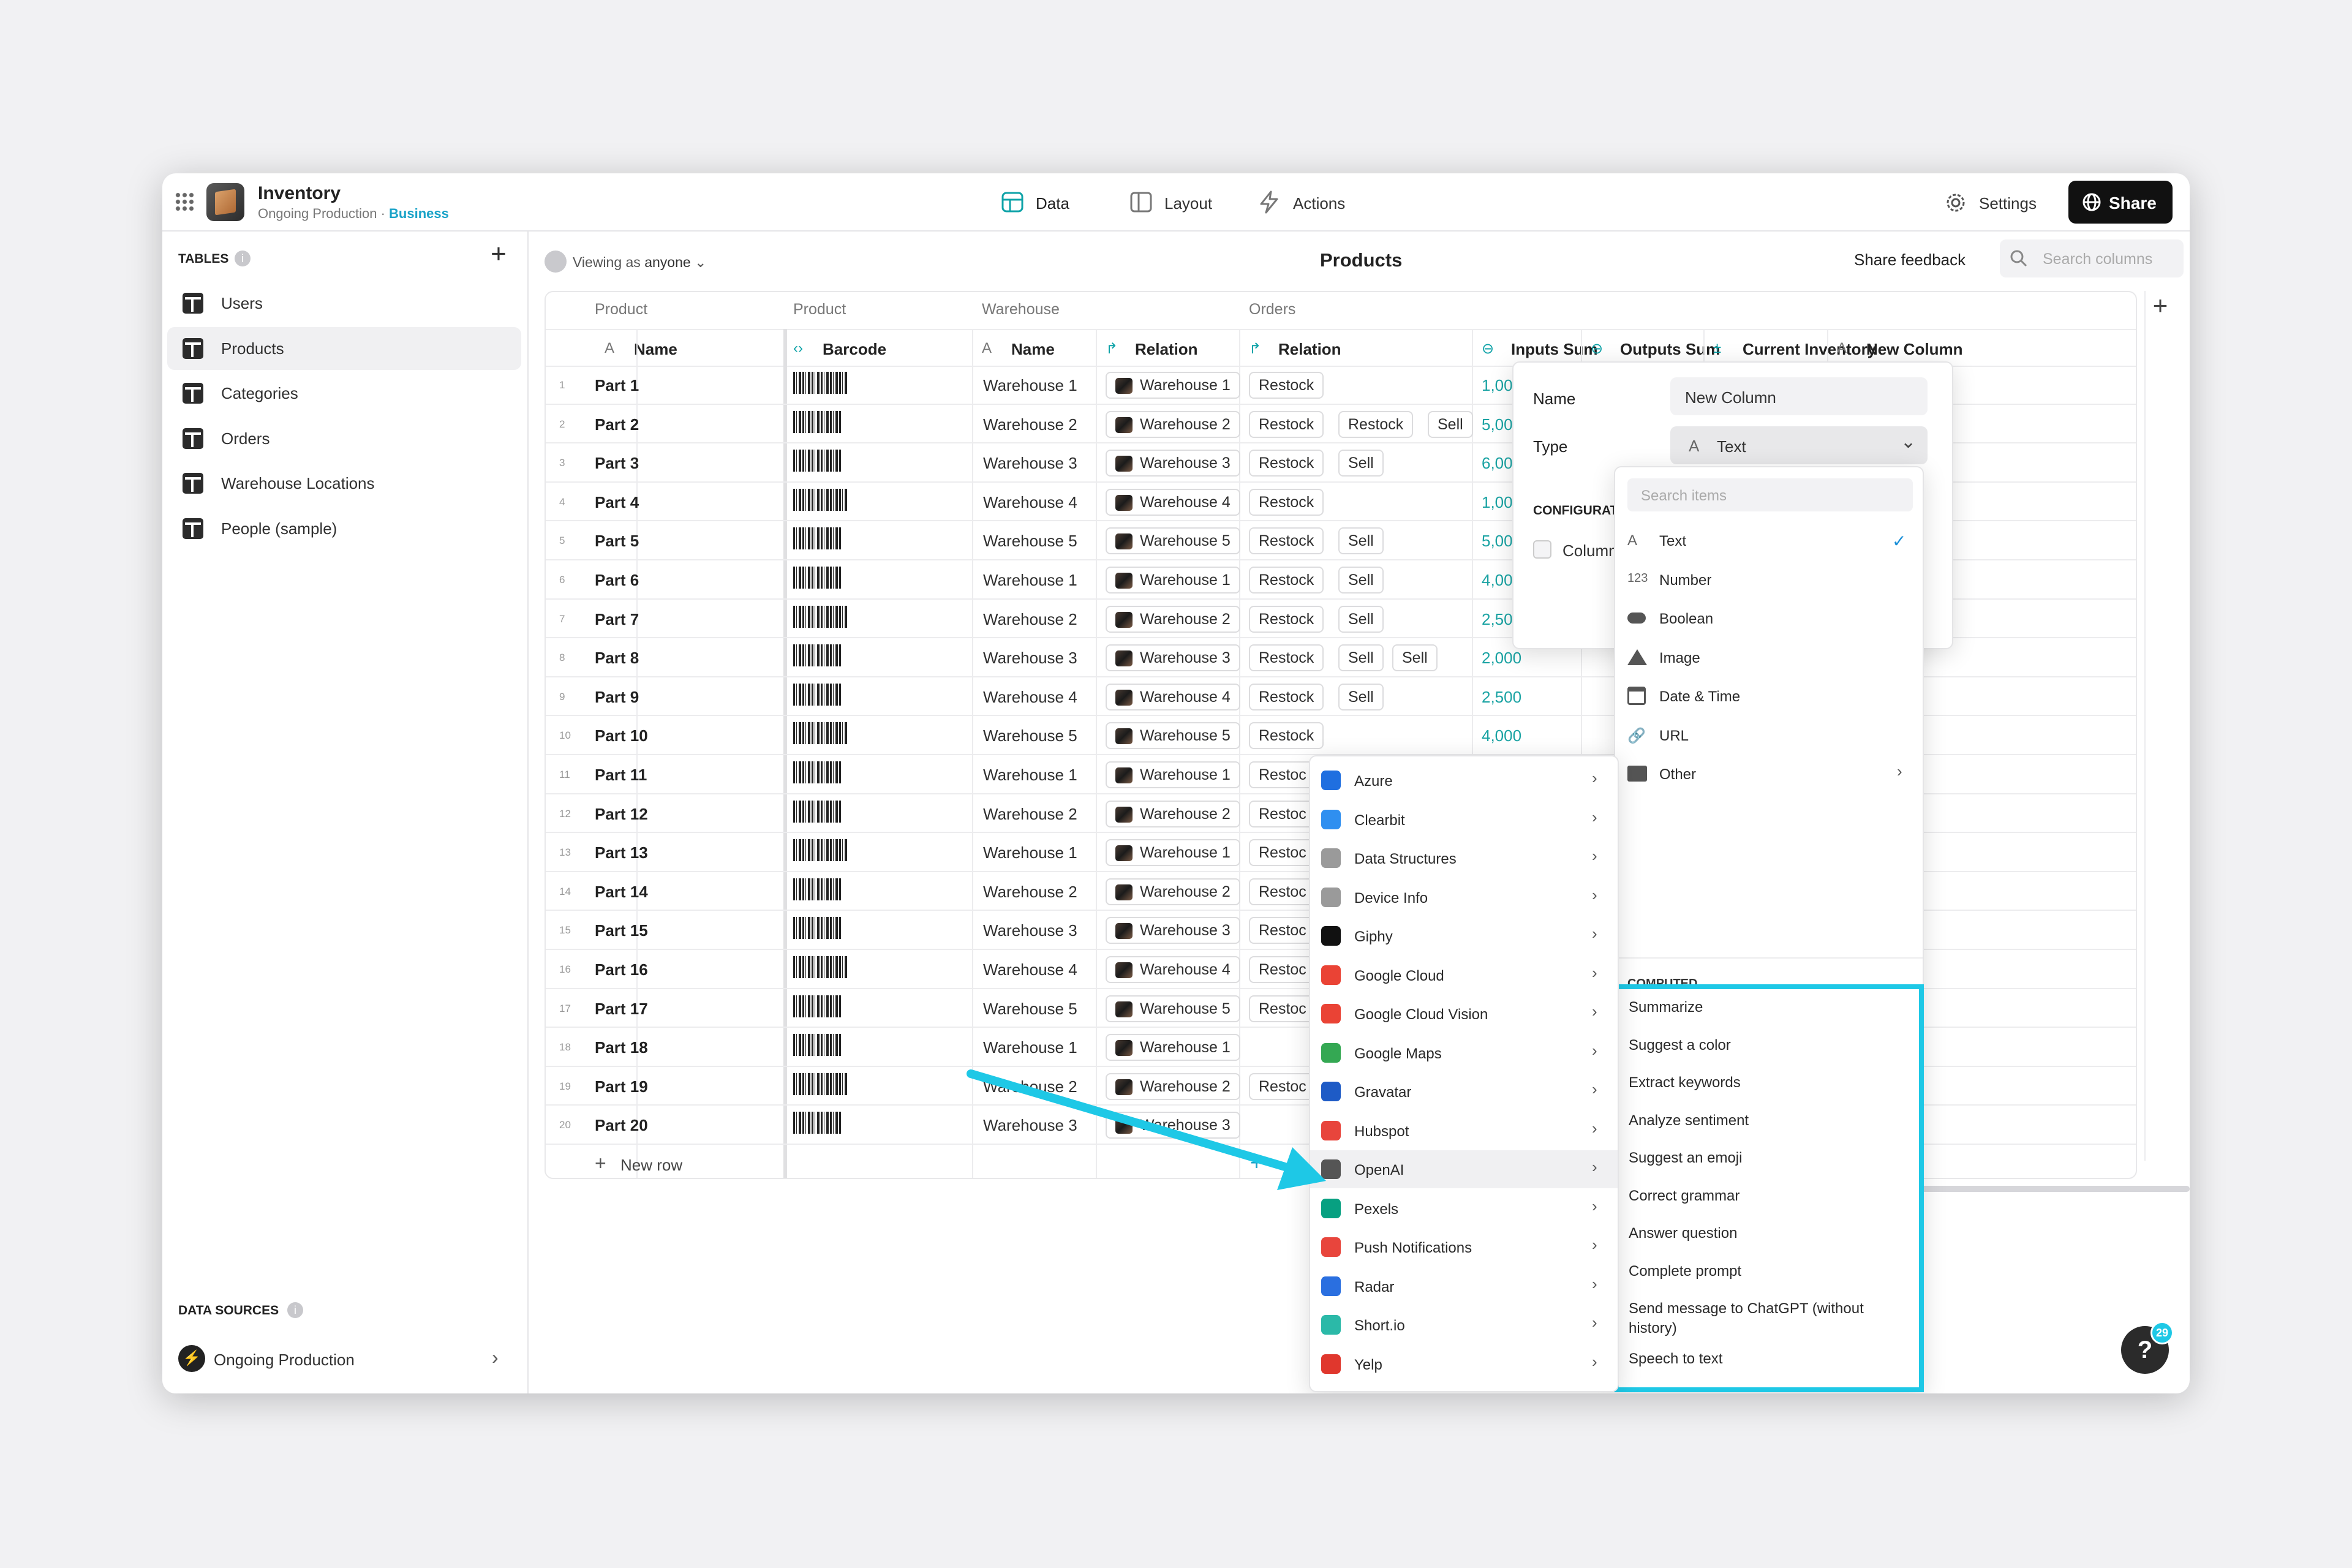 This screenshot has width=2352, height=1568. Describe the element at coordinates (1769, 736) in the screenshot. I see `type-option-url: 🔗 URL` at that location.